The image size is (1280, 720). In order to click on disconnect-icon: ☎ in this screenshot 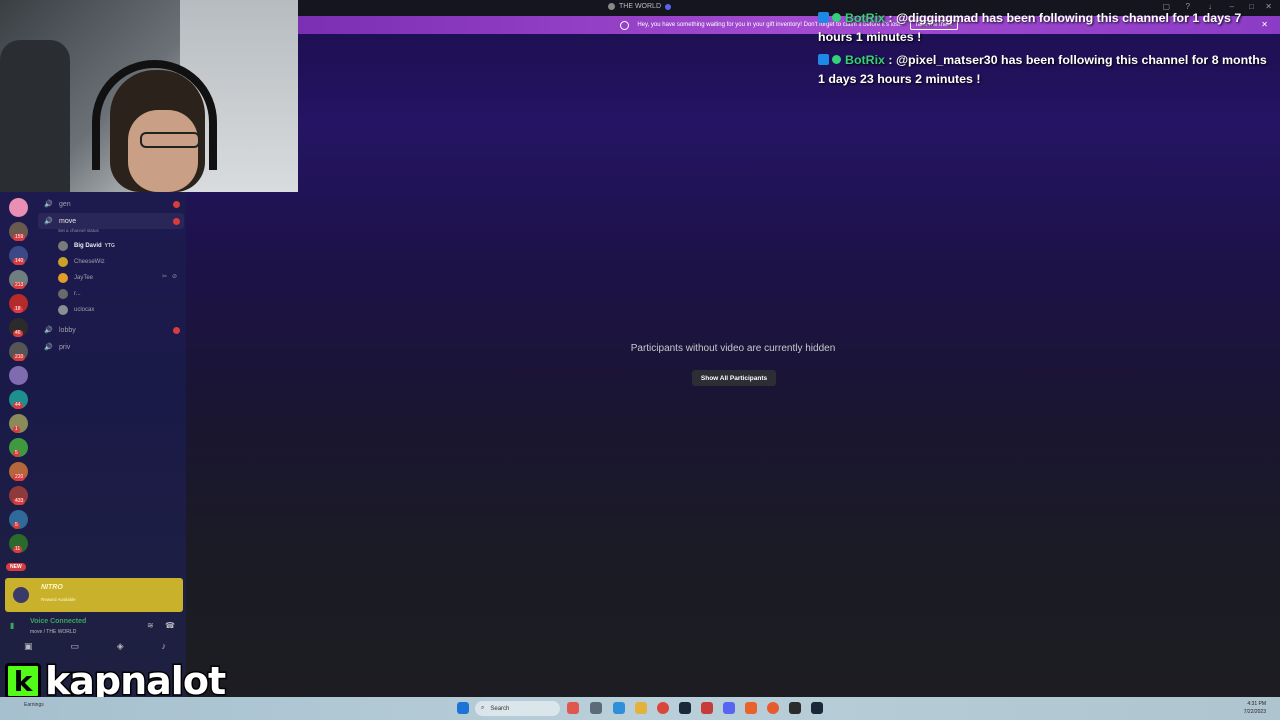, I will do `click(170, 625)`.